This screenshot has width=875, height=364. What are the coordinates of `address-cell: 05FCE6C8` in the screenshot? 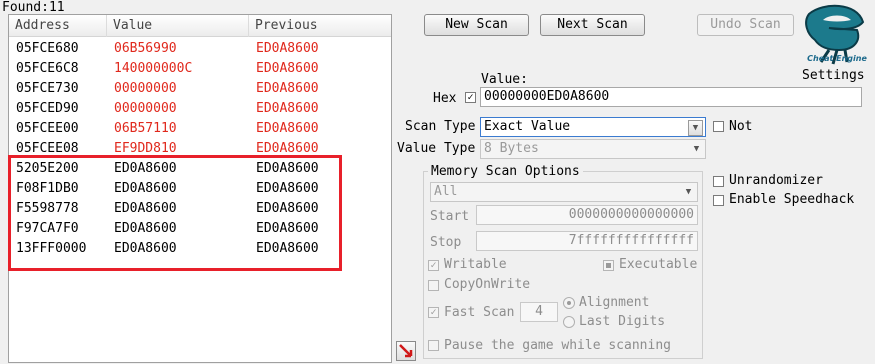 It's located at (47, 68).